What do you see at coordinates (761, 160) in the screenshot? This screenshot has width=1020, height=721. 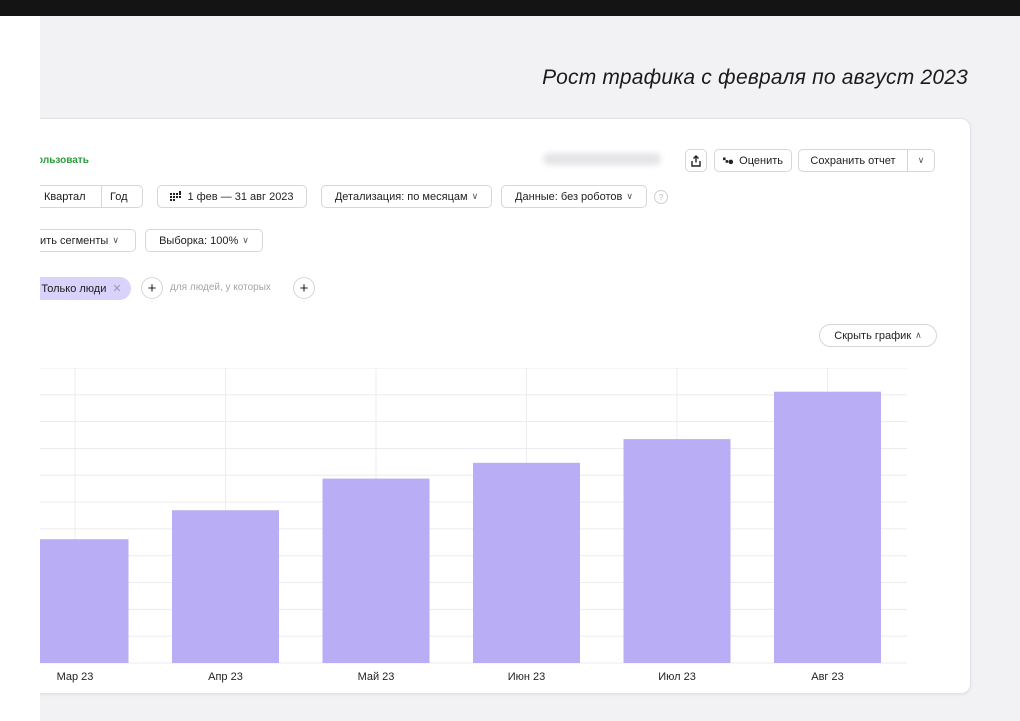 I see `rate-label: Оценить` at bounding box center [761, 160].